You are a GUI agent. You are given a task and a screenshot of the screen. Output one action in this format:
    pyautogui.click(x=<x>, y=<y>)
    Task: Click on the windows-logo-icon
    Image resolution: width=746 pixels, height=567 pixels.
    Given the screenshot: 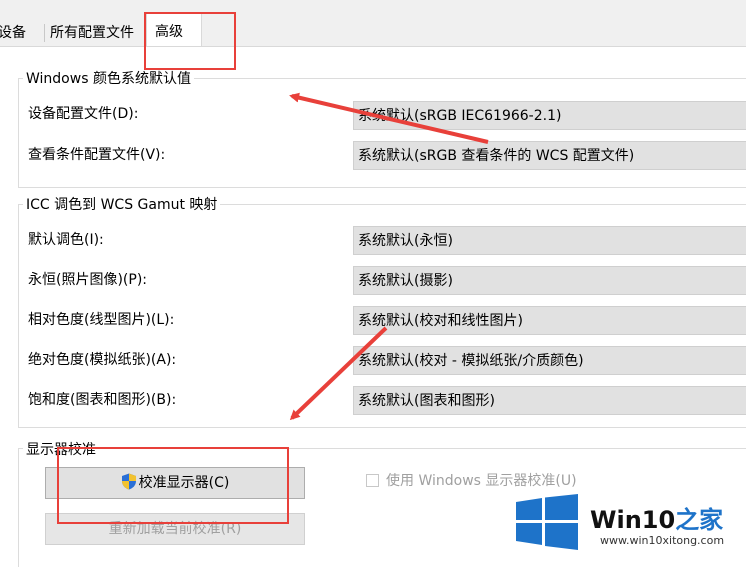 What is the action you would take?
    pyautogui.click(x=547, y=524)
    